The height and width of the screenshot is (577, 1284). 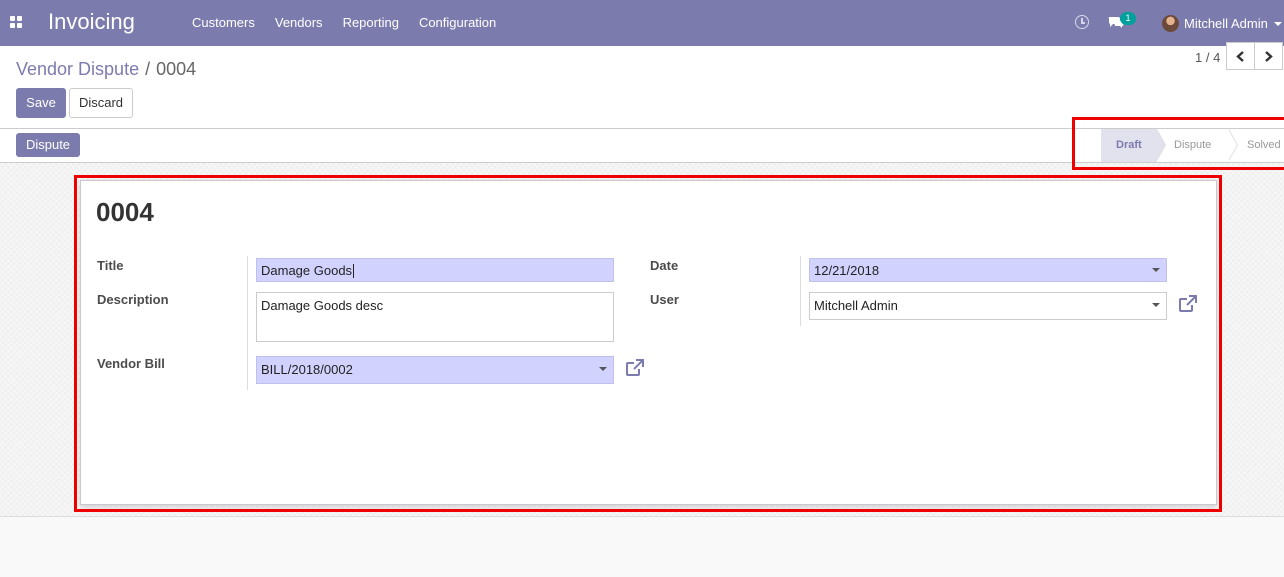 I want to click on title-input: Damage Goods, so click(x=435, y=270).